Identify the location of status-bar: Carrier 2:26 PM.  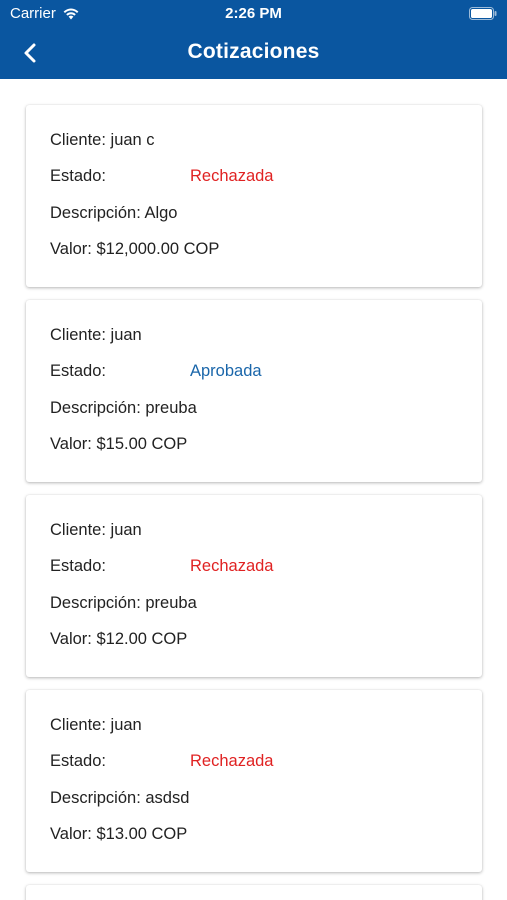
(253, 14).